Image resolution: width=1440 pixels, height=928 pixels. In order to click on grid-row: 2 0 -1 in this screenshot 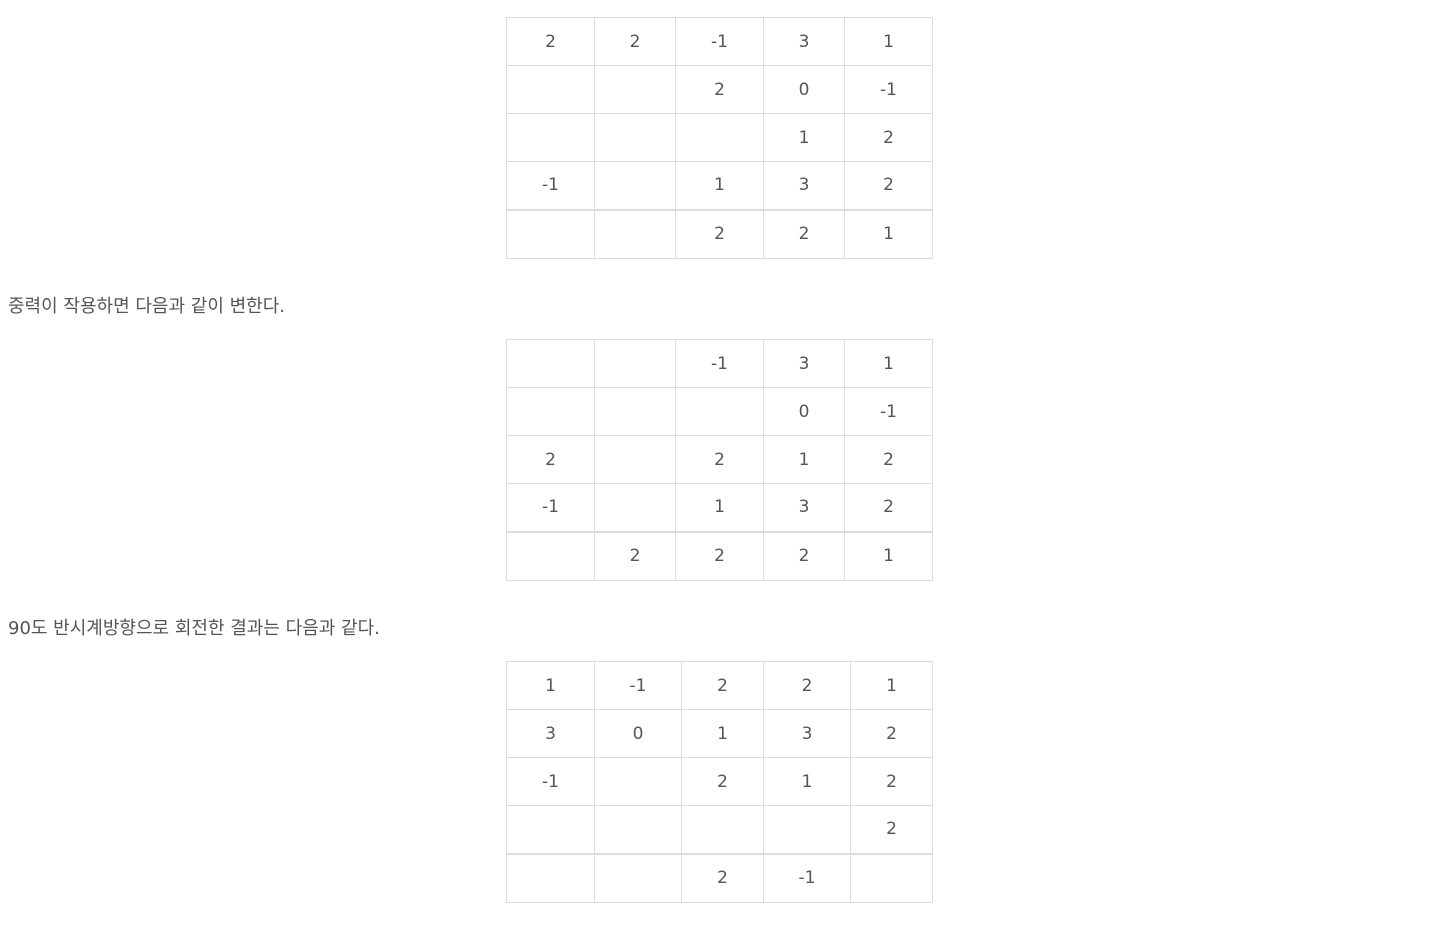, I will do `click(719, 89)`.